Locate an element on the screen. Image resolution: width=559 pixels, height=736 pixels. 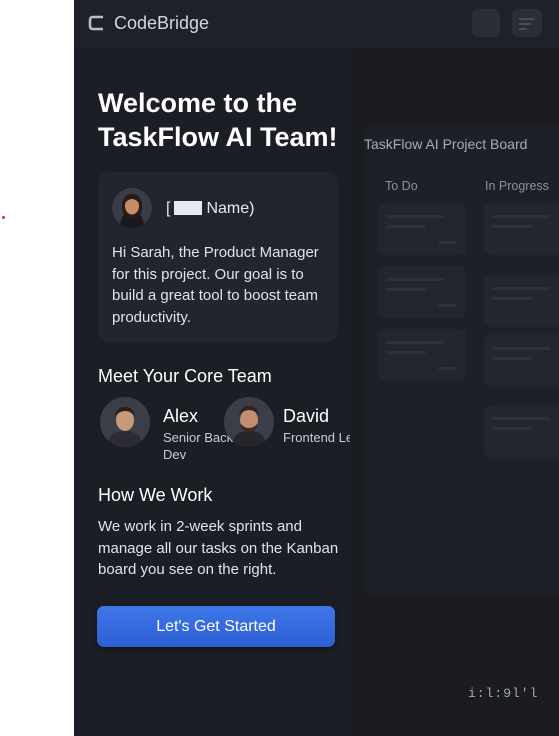
name-prefix: [ is located at coordinates (168, 208).